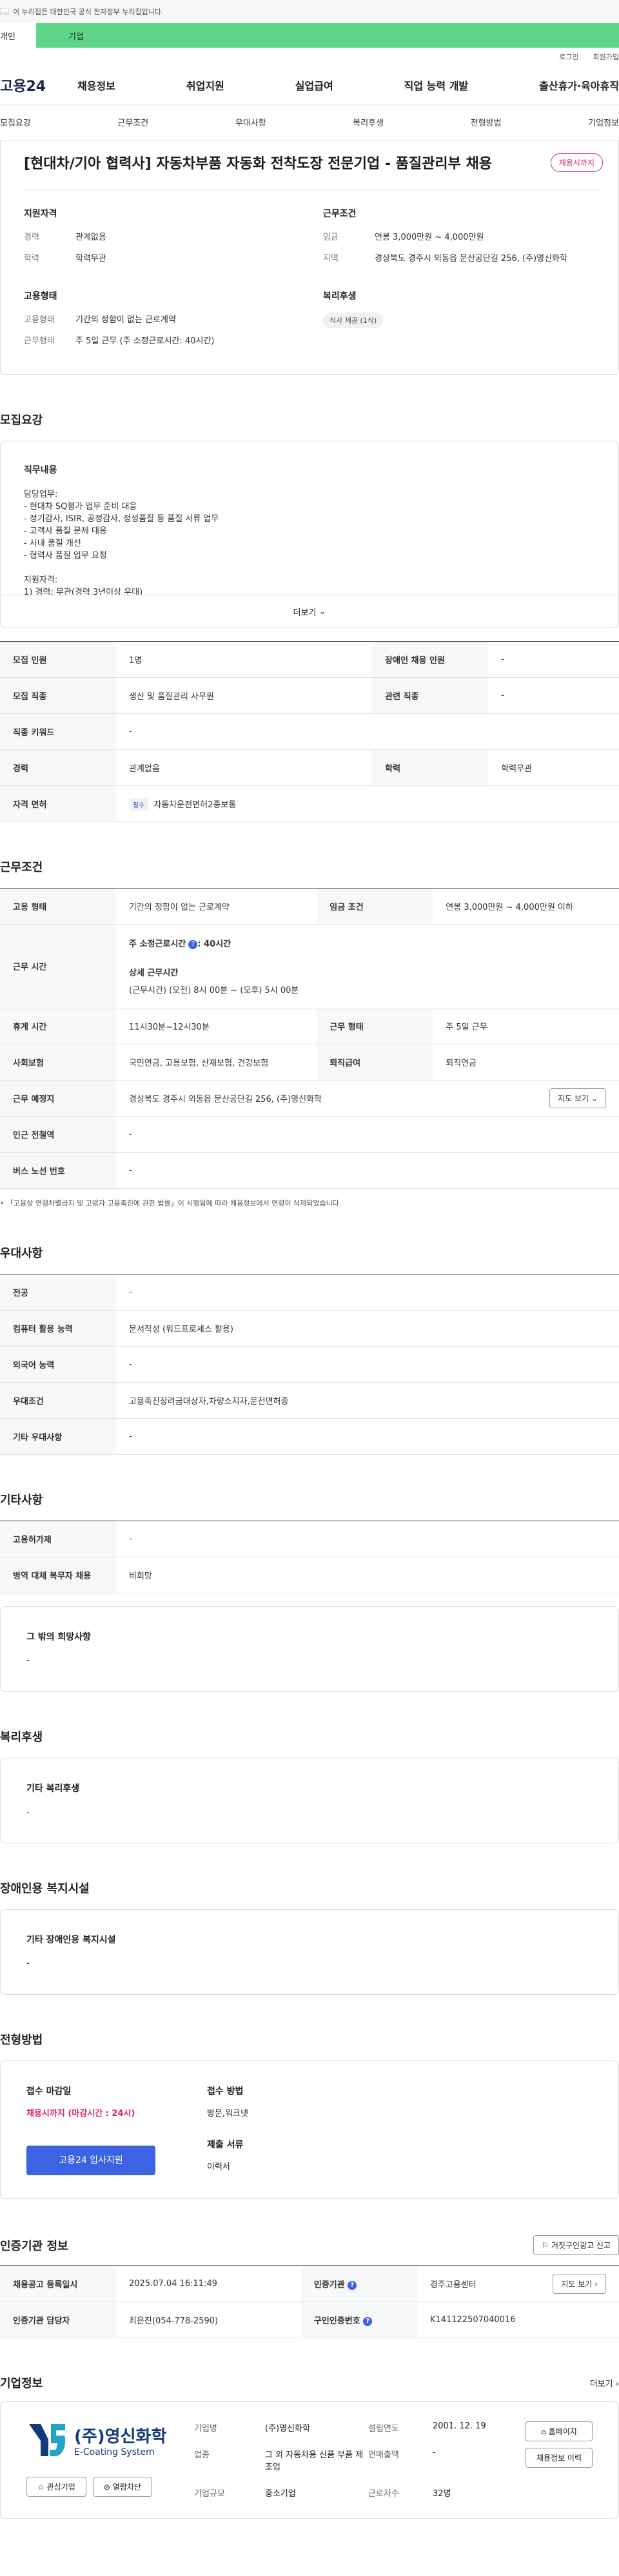 The width and height of the screenshot is (619, 2576). I want to click on company-logo: (주)영신화학 E-Coating System, so click(100, 2440).